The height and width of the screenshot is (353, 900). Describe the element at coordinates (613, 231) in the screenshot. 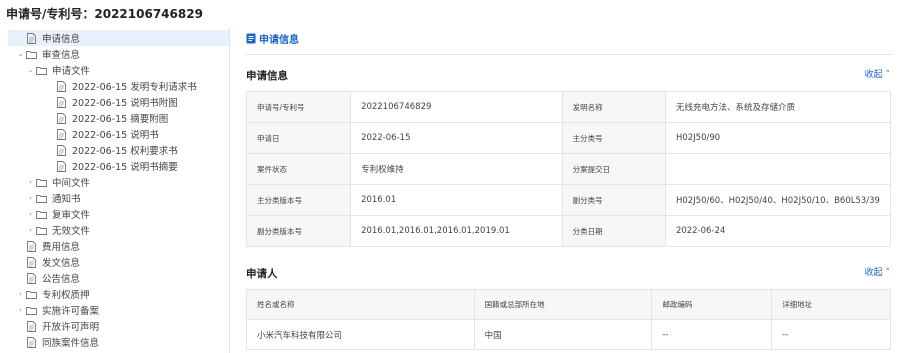

I see `field-label: 分类日期` at that location.